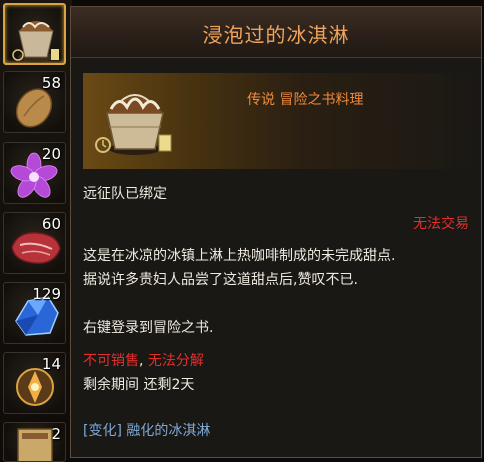 This screenshot has width=484, height=462. I want to click on inventory-slot-crystal: 129, so click(34, 313).